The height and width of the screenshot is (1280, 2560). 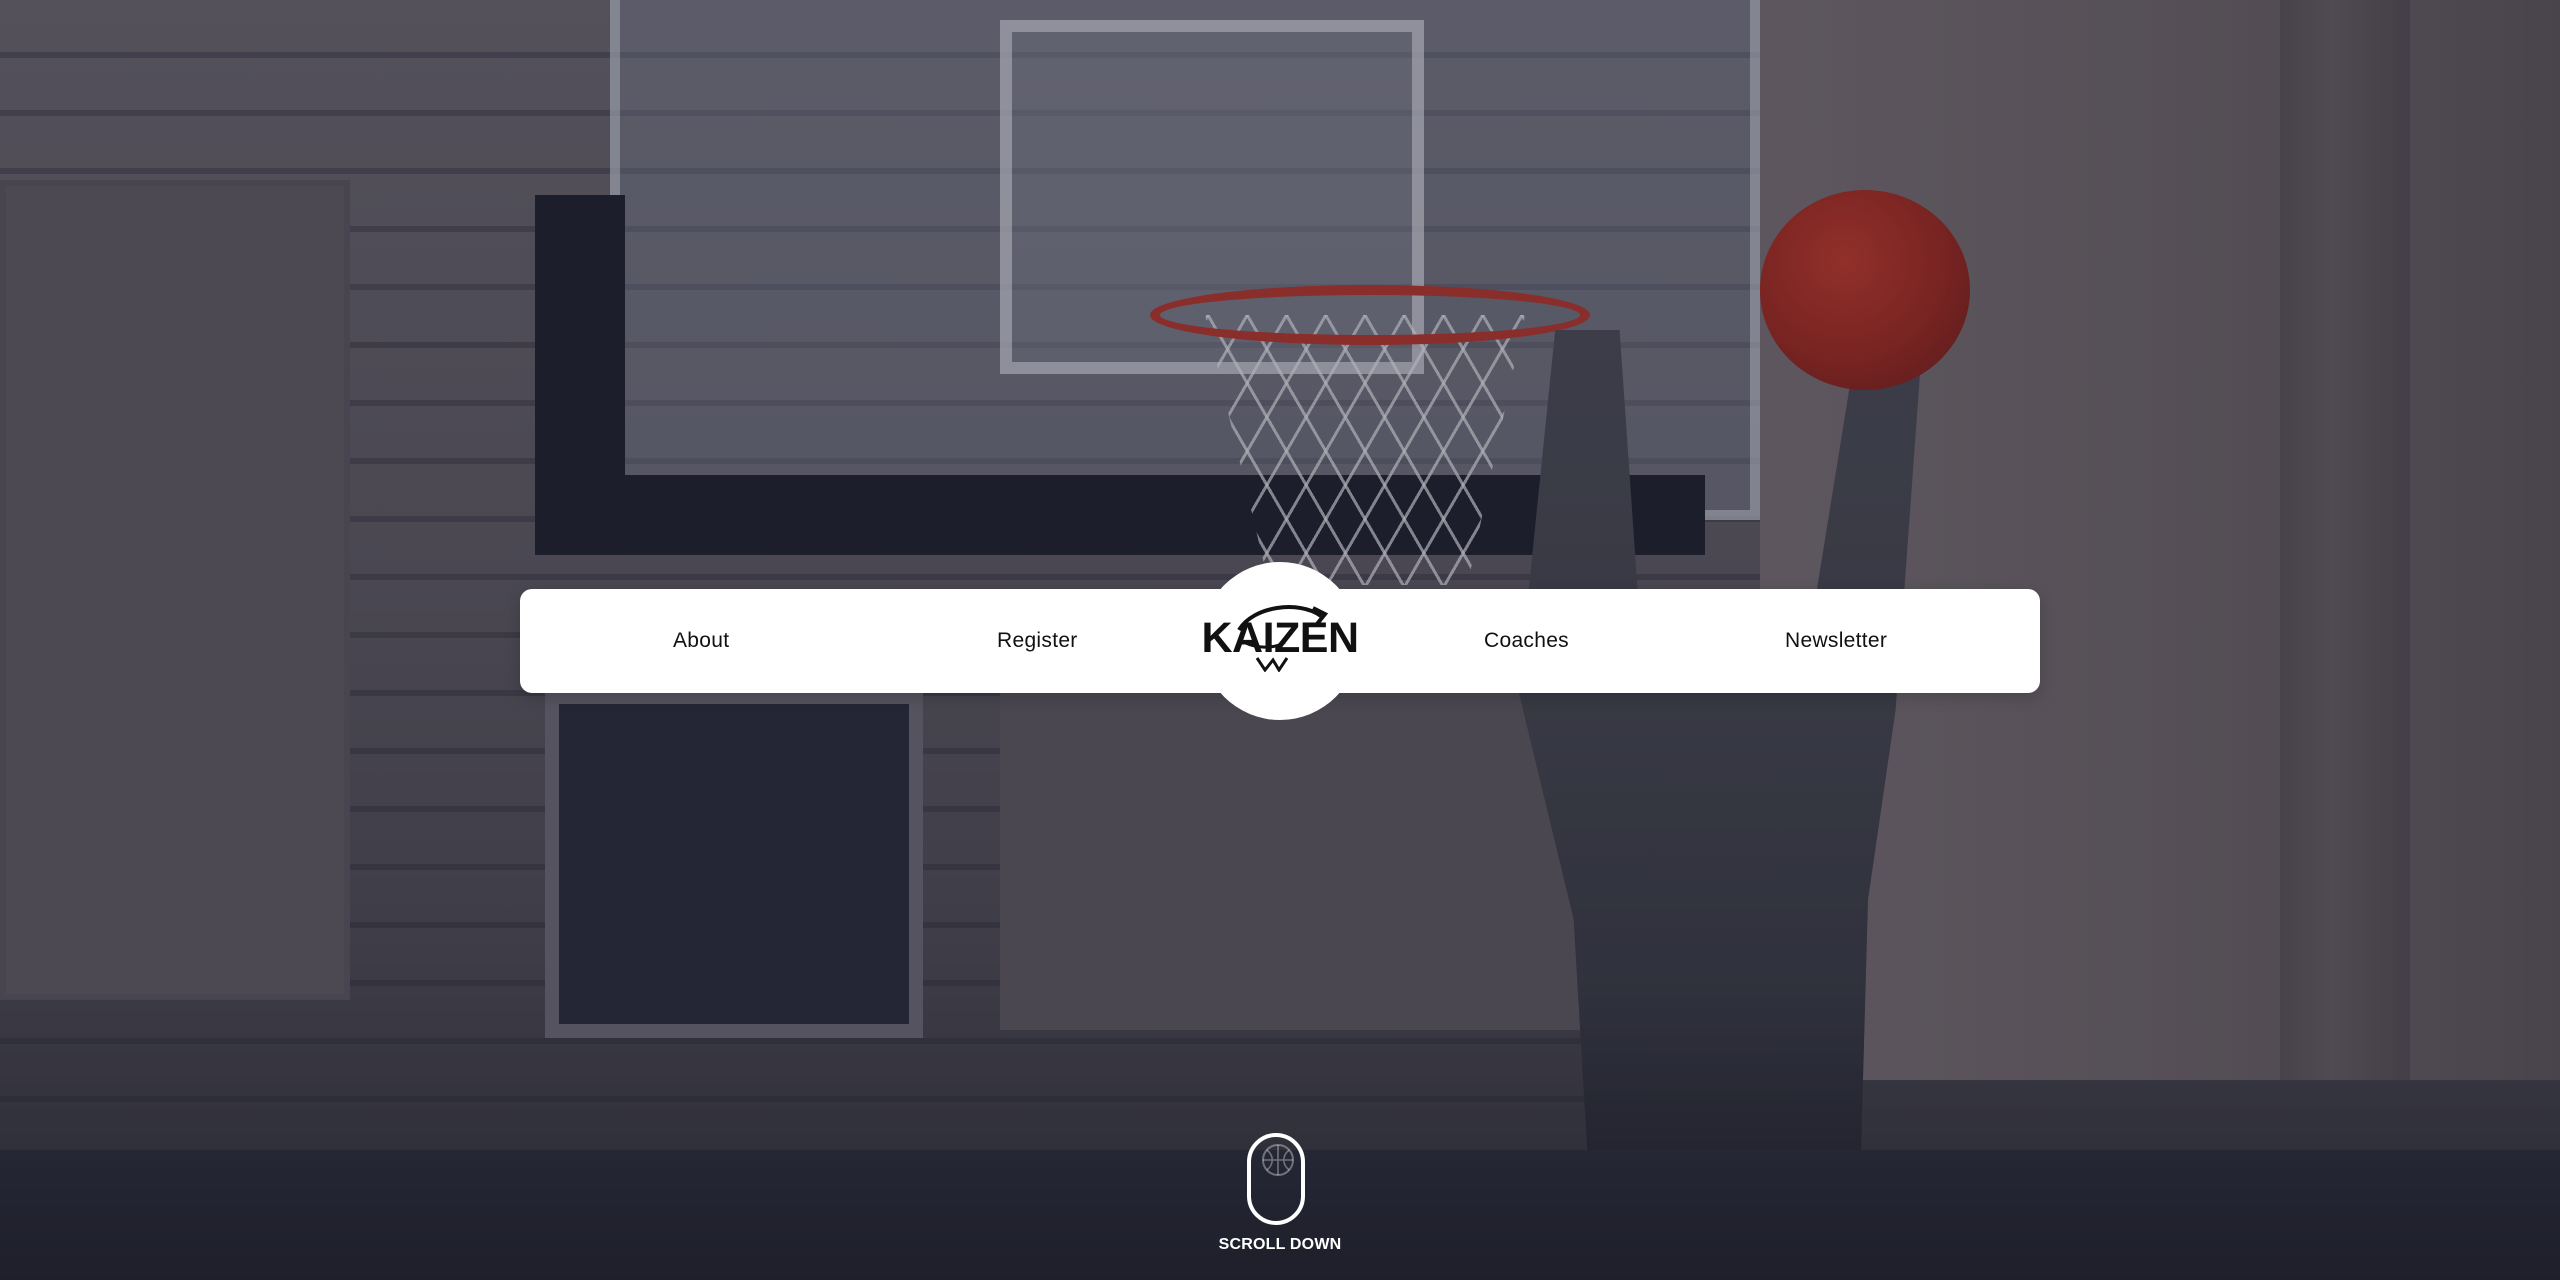 What do you see at coordinates (701, 641) in the screenshot?
I see `nav-link-about: About` at bounding box center [701, 641].